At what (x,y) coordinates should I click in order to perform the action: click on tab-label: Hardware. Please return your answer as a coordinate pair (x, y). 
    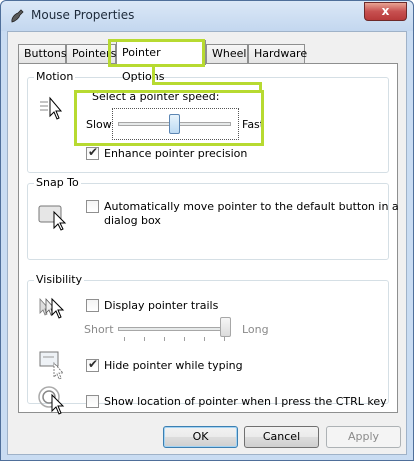
    Looking at the image, I should click on (281, 53).